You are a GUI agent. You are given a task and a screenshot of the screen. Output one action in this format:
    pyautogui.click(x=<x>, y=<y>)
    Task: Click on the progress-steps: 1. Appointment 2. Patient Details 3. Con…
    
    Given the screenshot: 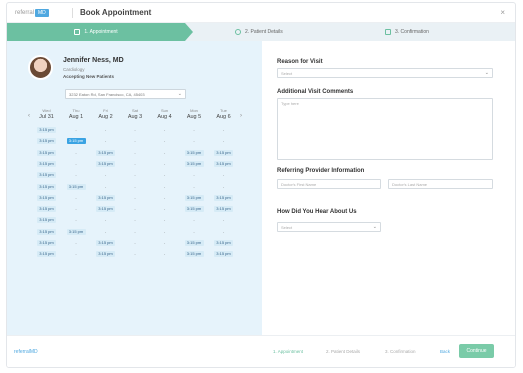 What is the action you would take?
    pyautogui.click(x=261, y=32)
    